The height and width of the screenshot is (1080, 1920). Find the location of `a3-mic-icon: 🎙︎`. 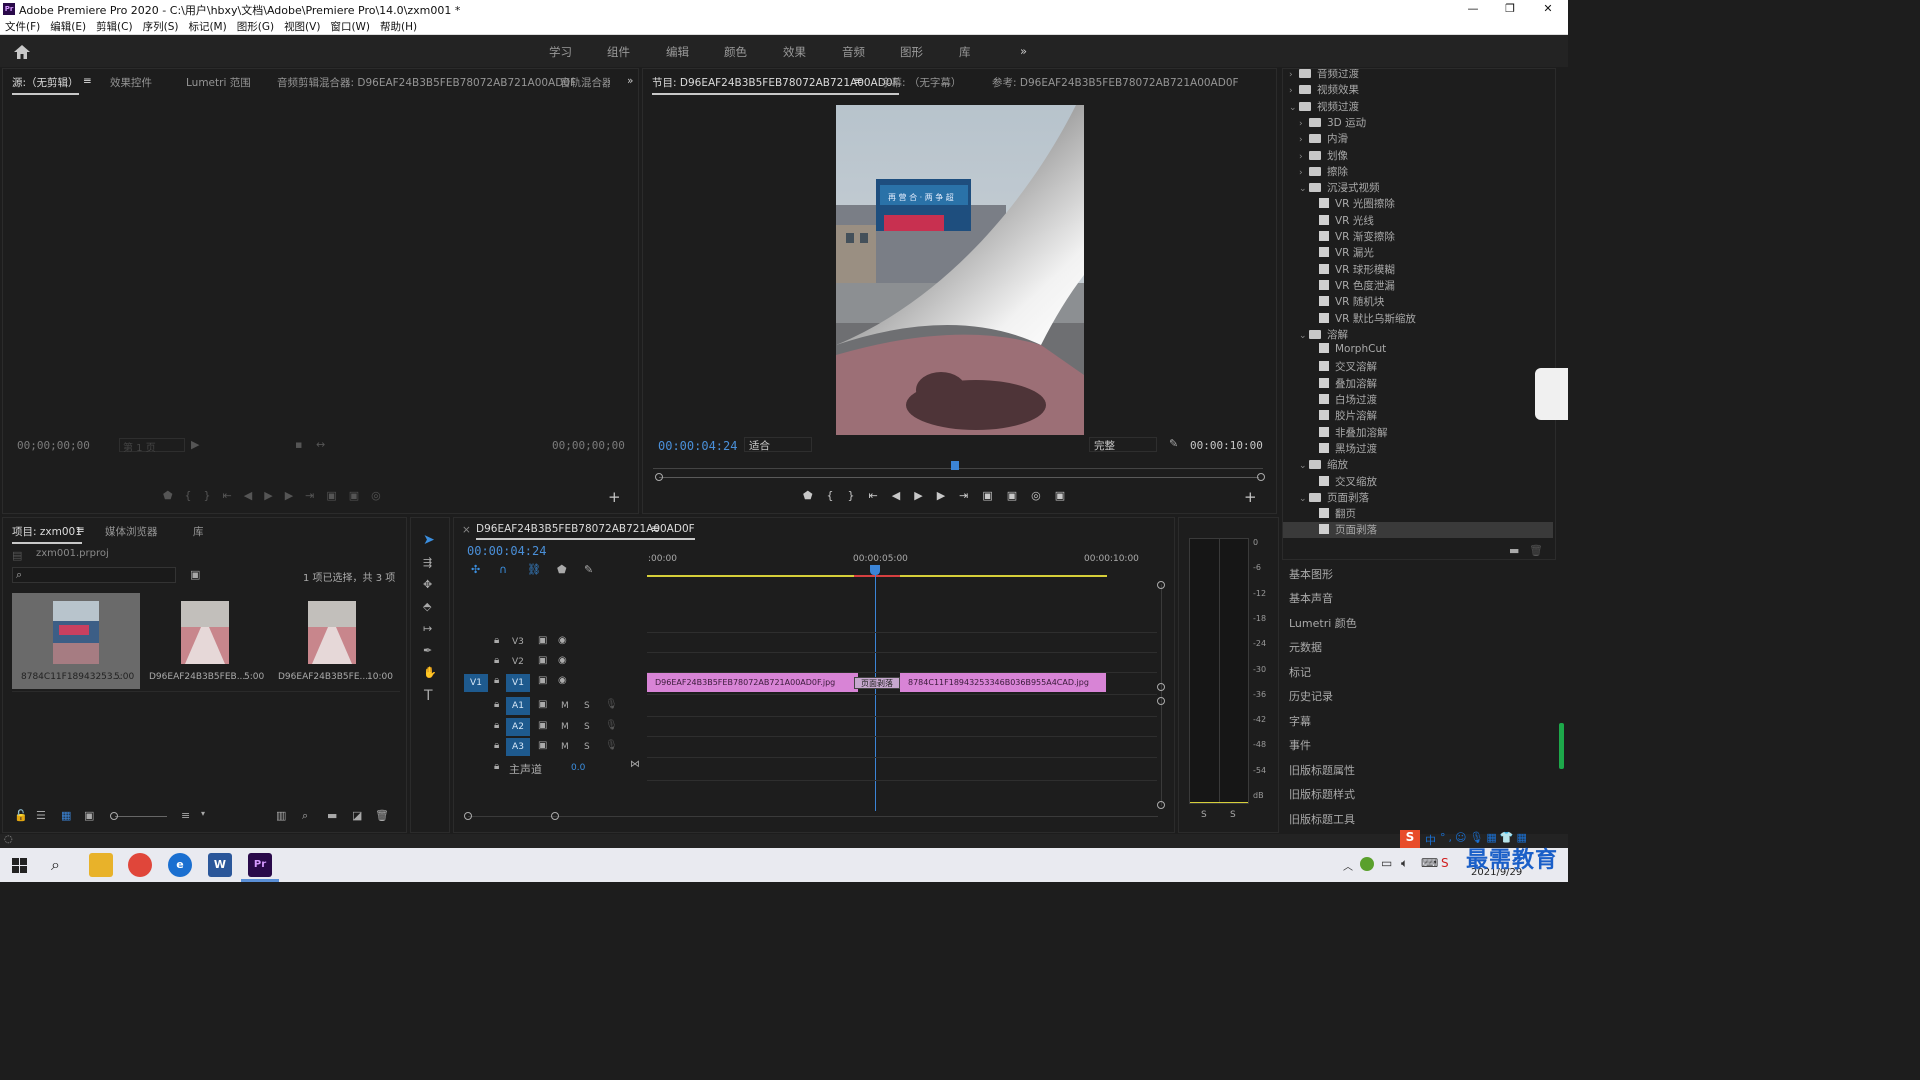

a3-mic-icon: 🎙︎ is located at coordinates (611, 745).